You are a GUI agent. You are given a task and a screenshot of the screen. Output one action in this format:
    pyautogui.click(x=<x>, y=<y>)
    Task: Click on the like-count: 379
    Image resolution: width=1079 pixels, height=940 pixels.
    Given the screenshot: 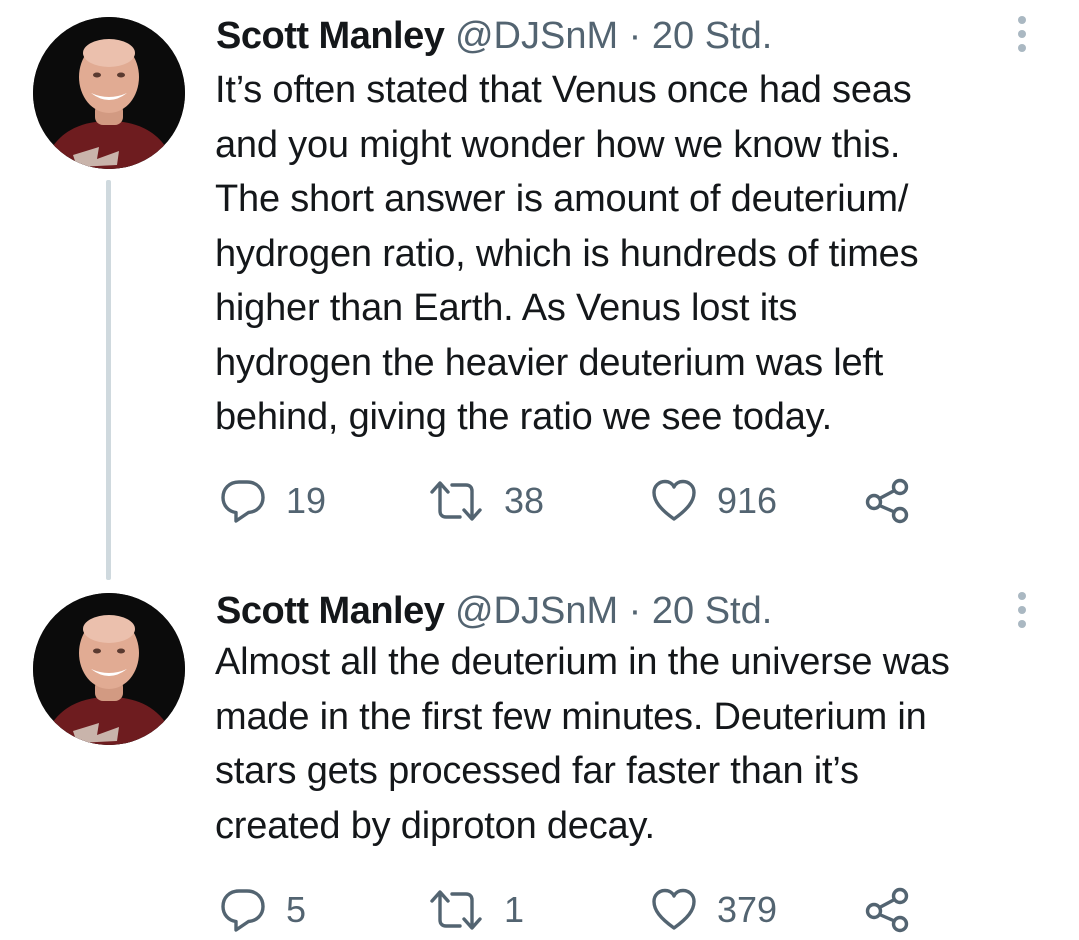 What is the action you would take?
    pyautogui.click(x=747, y=909)
    